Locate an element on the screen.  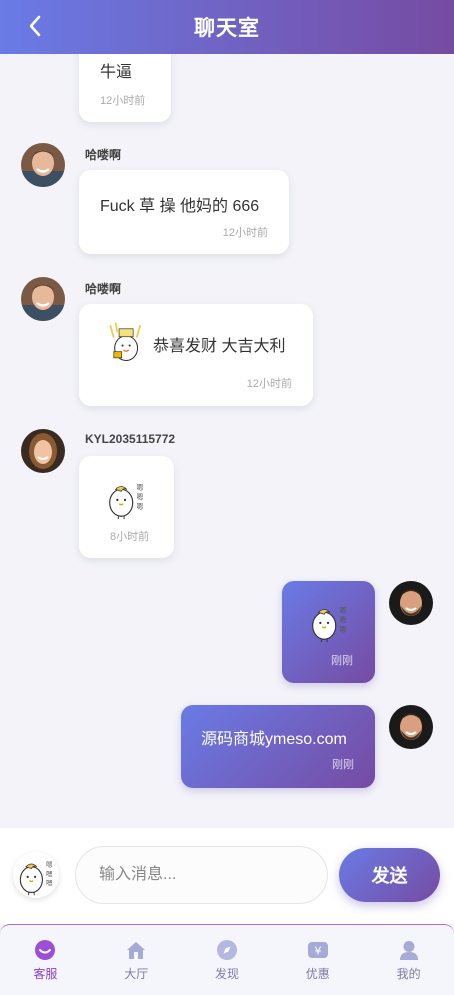
message-bubble: 牛逼 12小时前 is located at coordinates (125, 88).